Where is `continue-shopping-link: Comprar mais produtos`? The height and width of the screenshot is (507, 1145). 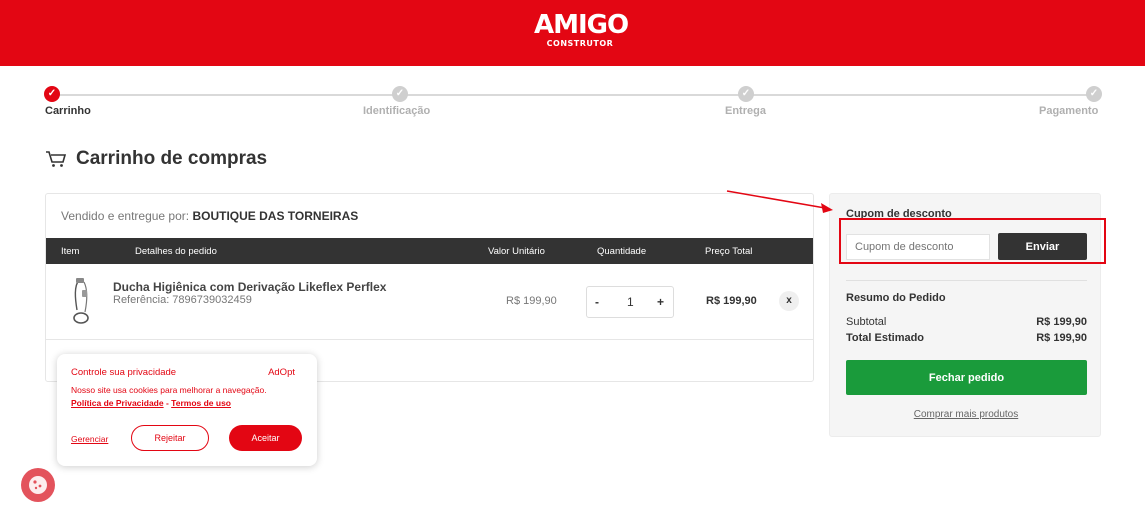
continue-shopping-link: Comprar mais produtos is located at coordinates (966, 414).